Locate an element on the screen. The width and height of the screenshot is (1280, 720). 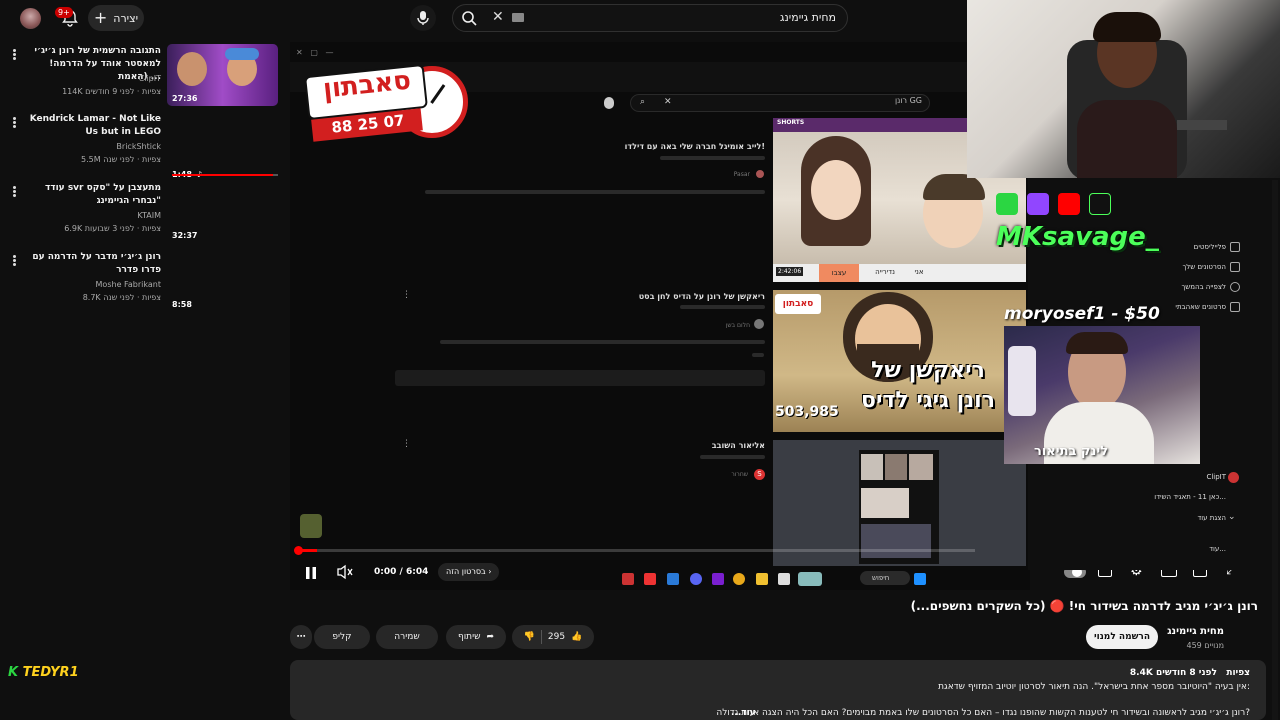
mute-button is located at coordinates (345, 572).